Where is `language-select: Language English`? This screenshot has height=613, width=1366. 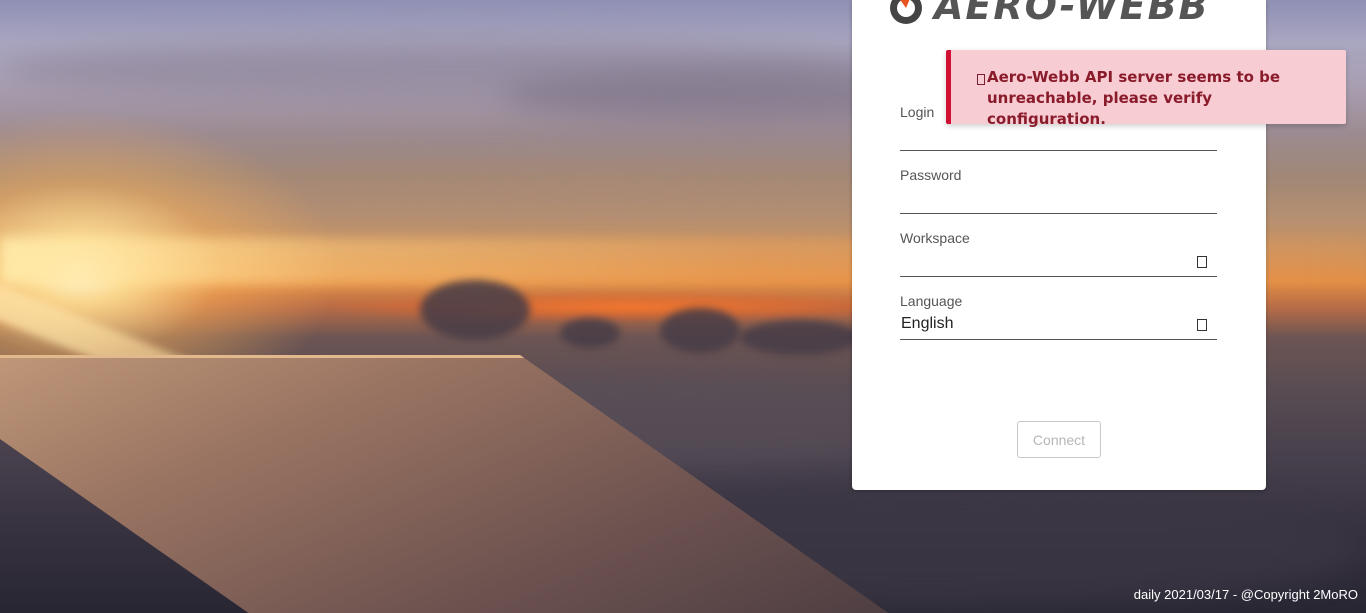 language-select: Language English is located at coordinates (1058, 316).